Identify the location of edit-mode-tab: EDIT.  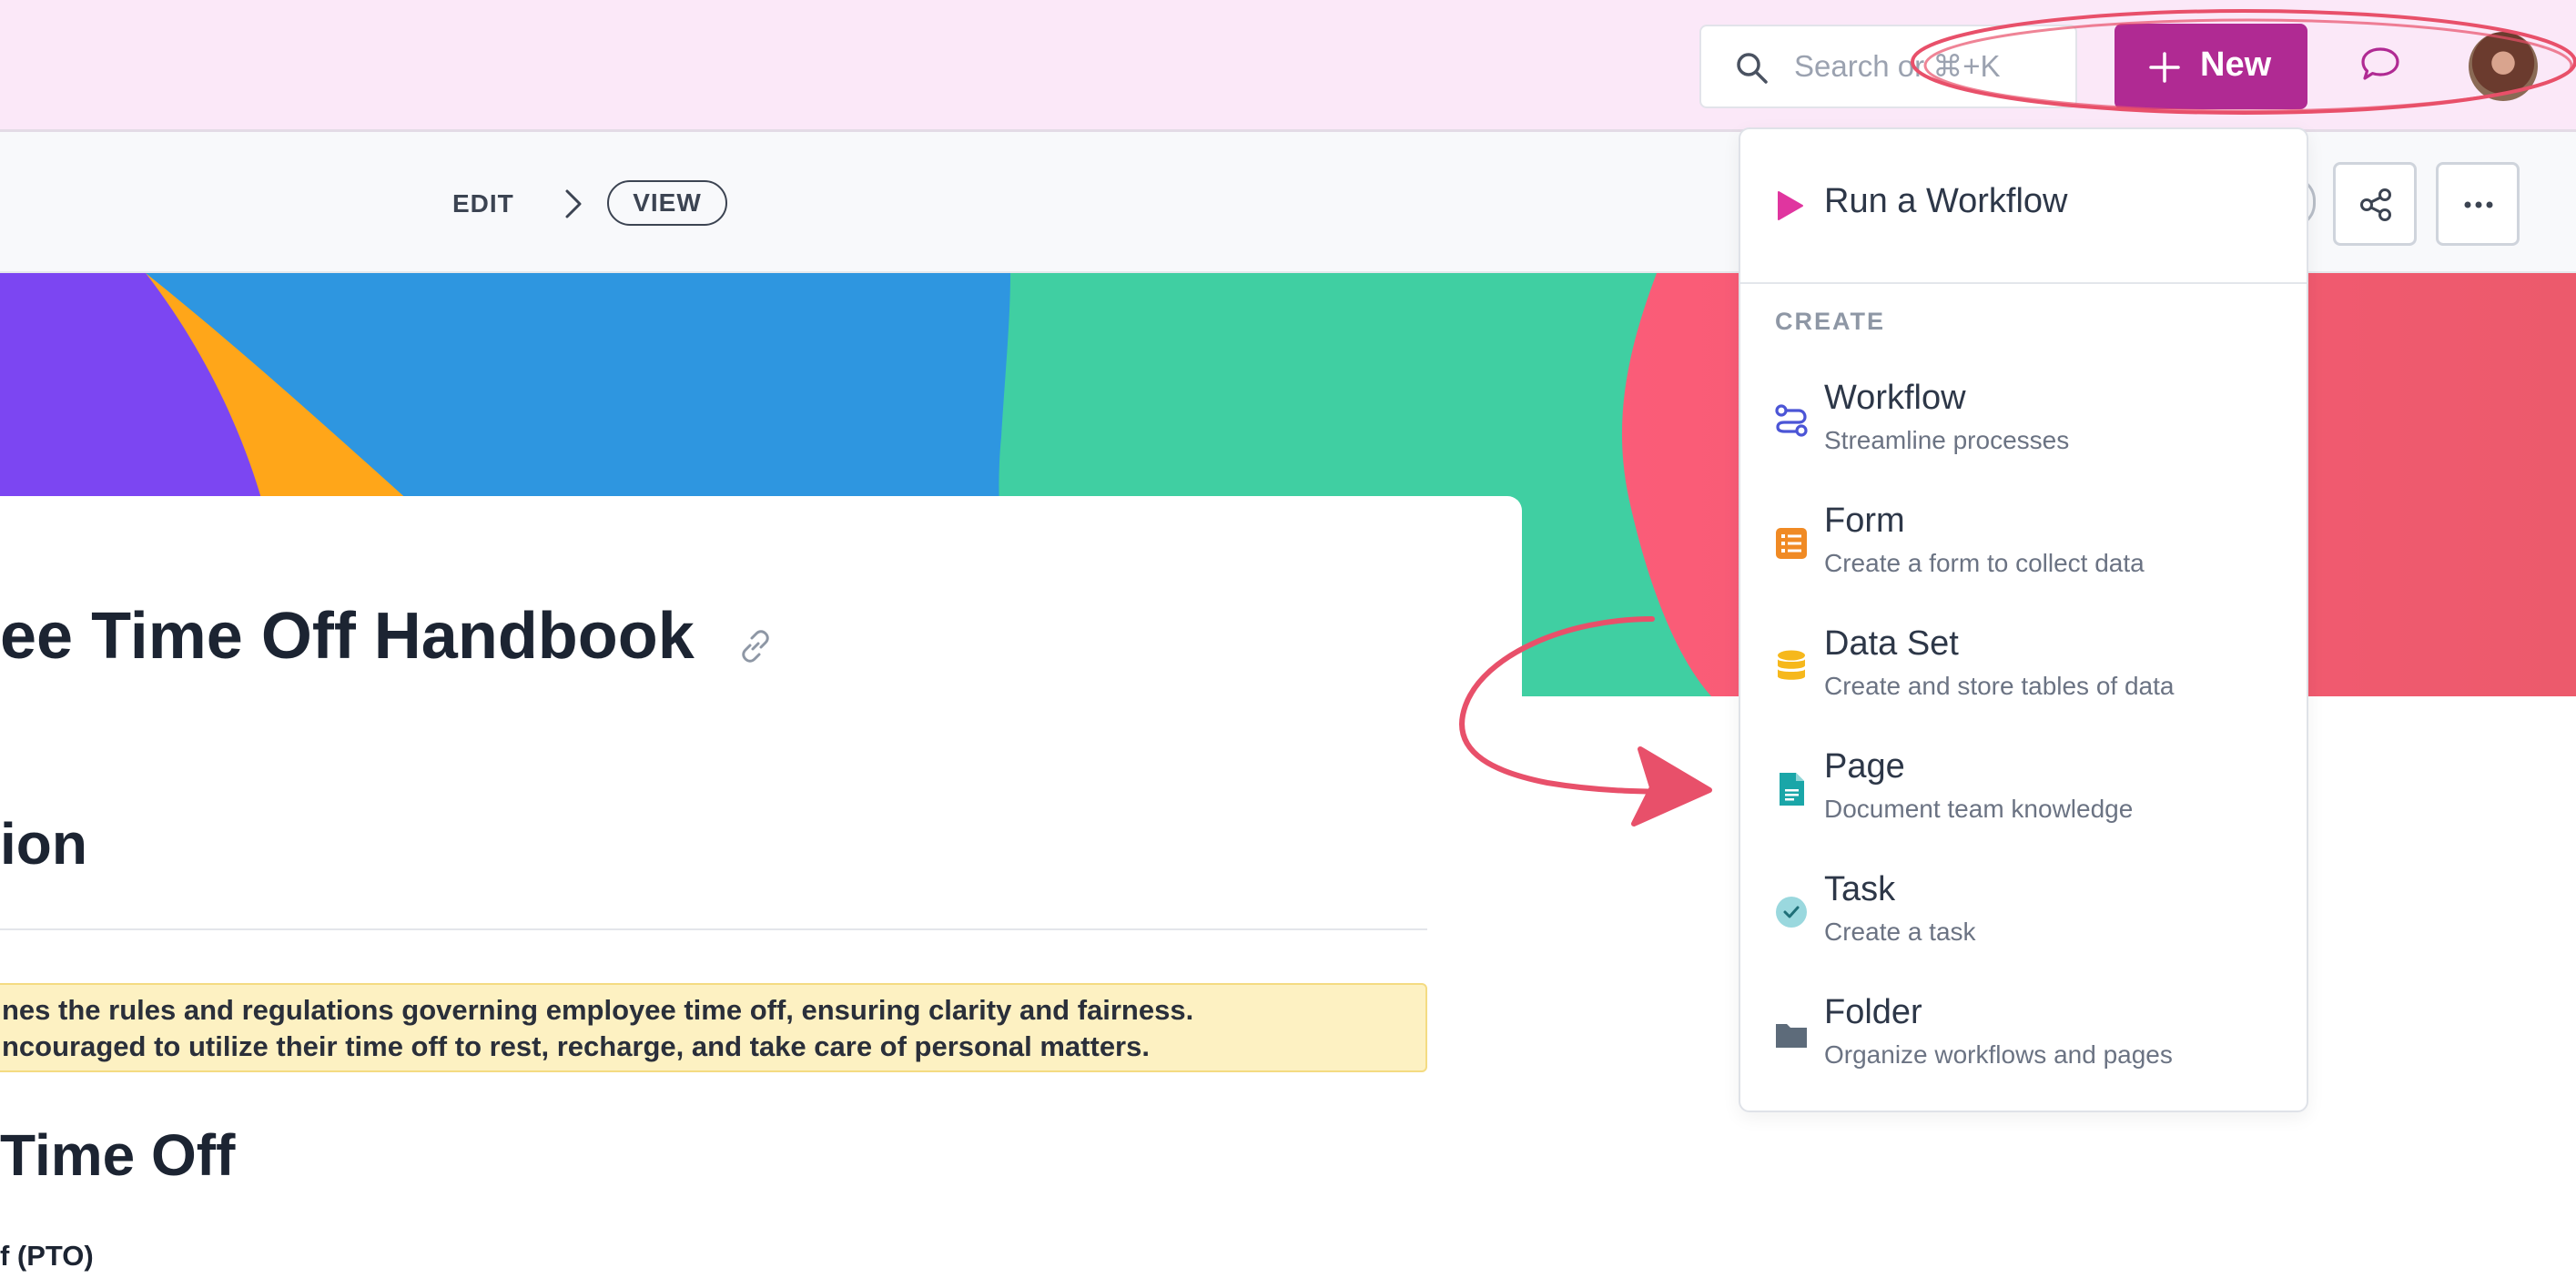
(483, 203).